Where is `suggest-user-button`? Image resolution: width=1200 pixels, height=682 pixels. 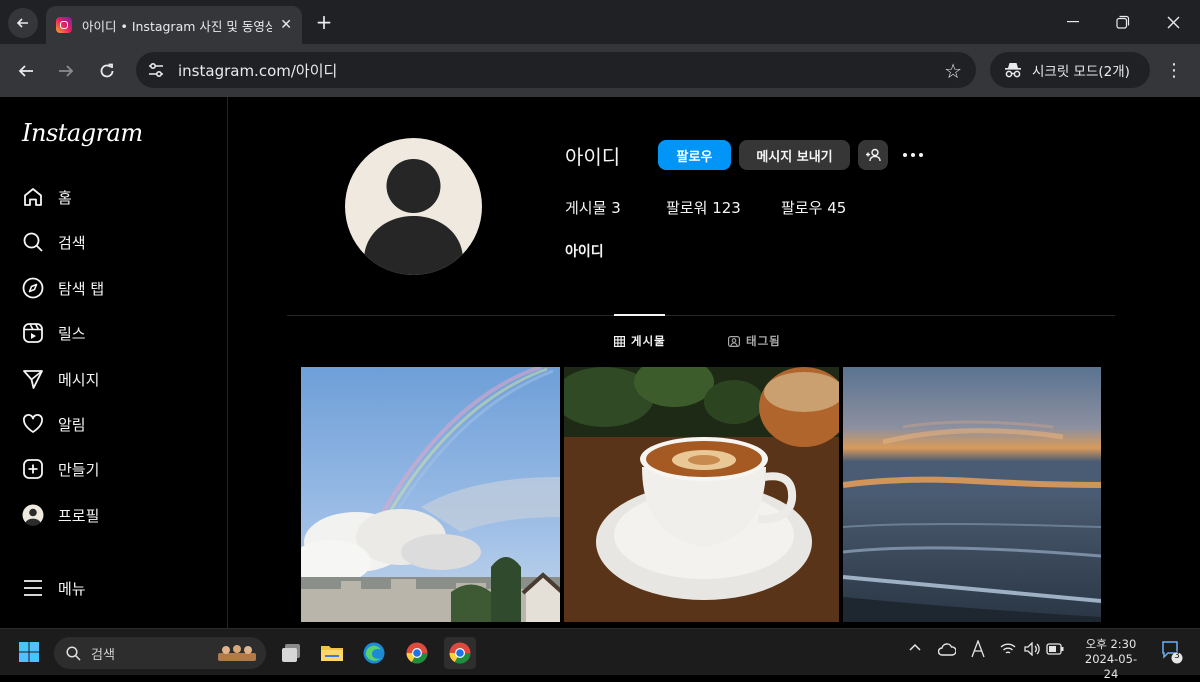
suggest-user-button is located at coordinates (873, 155).